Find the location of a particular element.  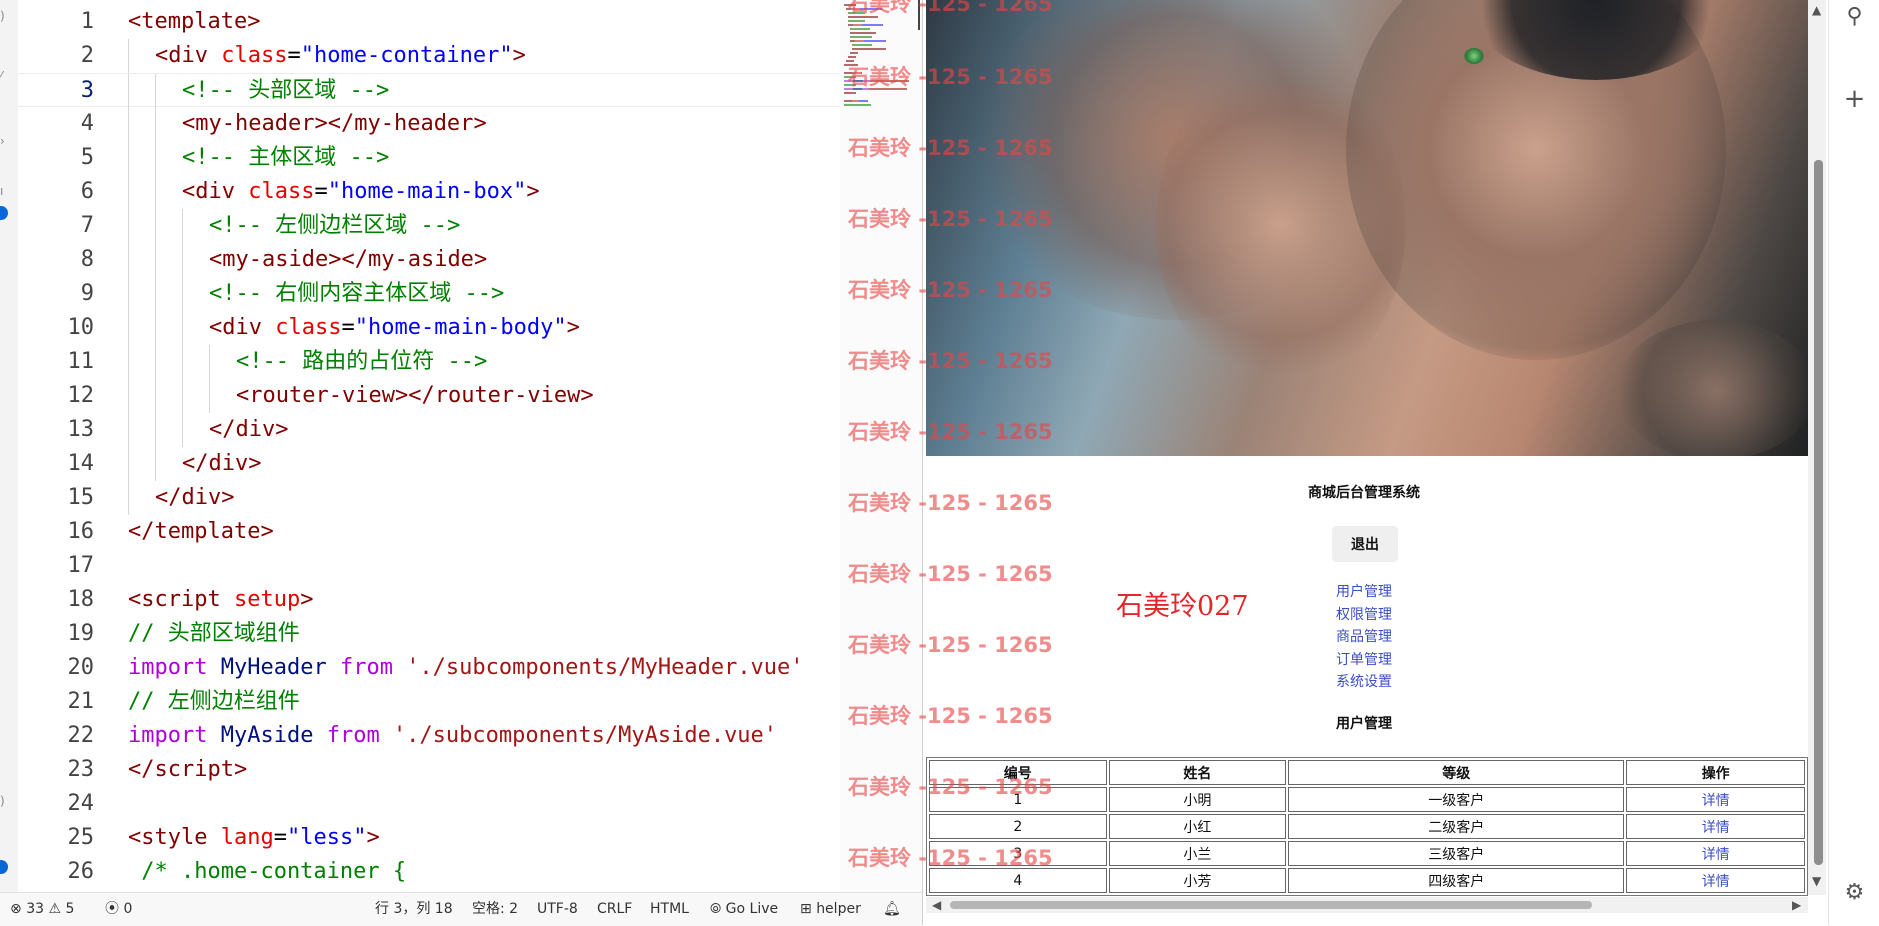

encoding: UTF-8 is located at coordinates (557, 909).